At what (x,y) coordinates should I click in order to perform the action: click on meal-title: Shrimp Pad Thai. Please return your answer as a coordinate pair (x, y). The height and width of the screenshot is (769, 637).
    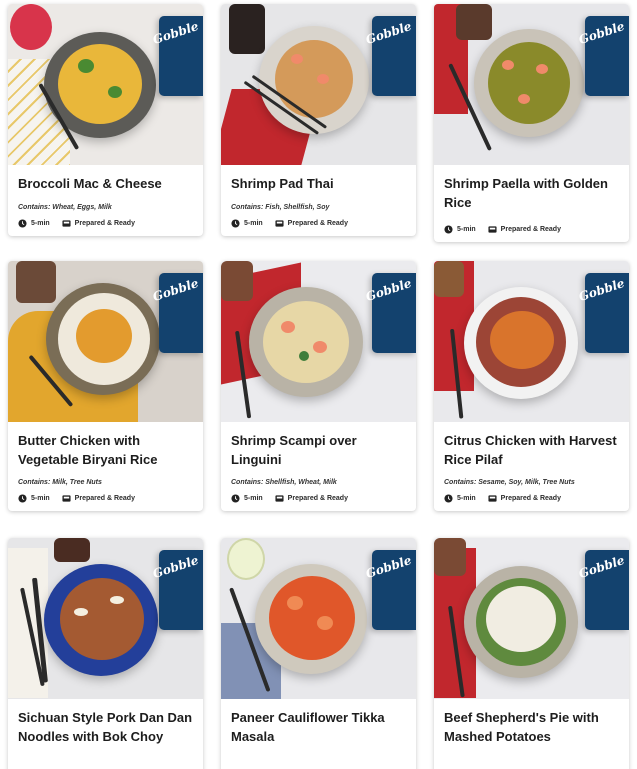
    Looking at the image, I should click on (318, 184).